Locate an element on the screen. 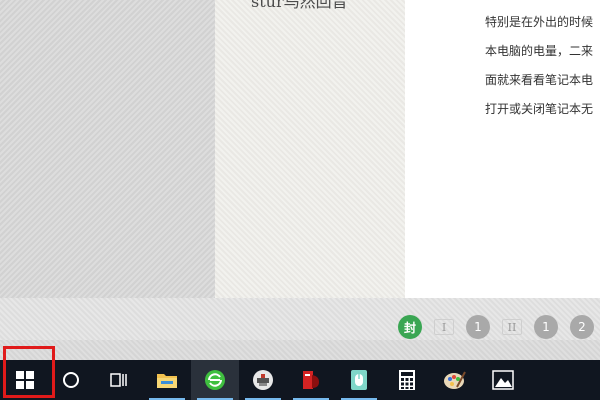 The image size is (600, 400). photos-mountain-icon is located at coordinates (503, 380).